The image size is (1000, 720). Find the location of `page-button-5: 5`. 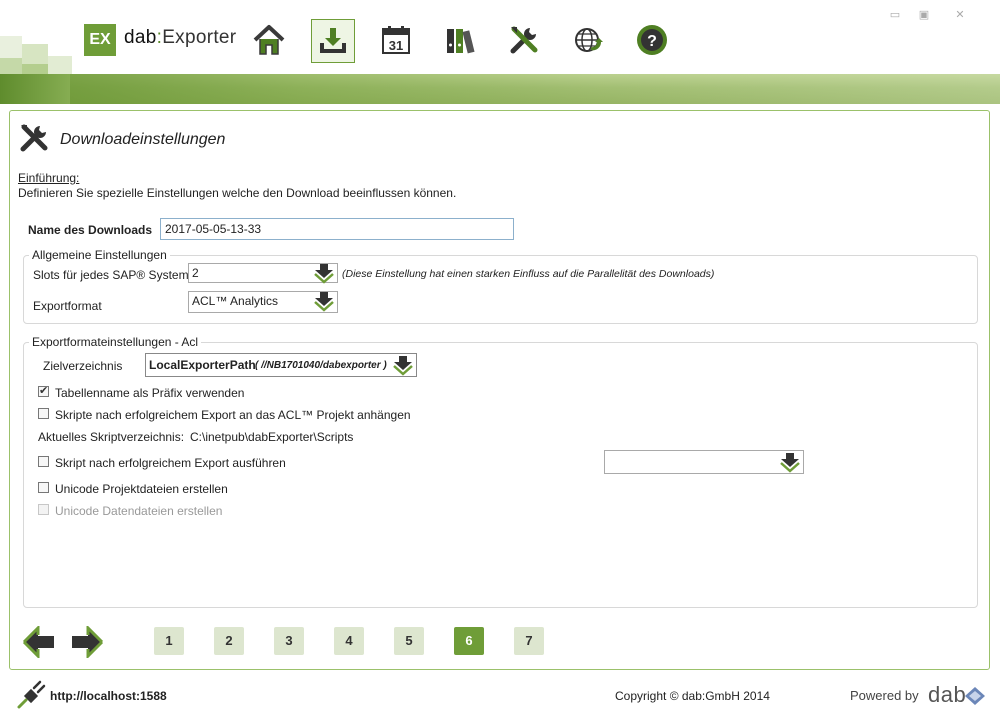

page-button-5: 5 is located at coordinates (409, 641).